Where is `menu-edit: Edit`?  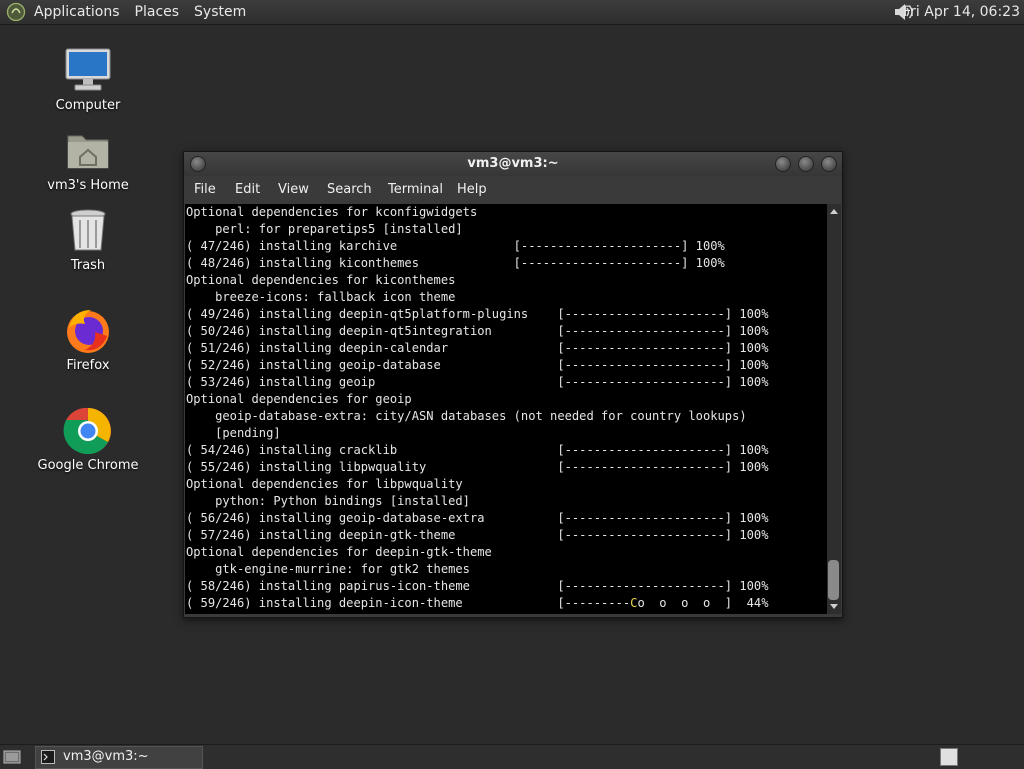
menu-edit: Edit is located at coordinates (247, 189).